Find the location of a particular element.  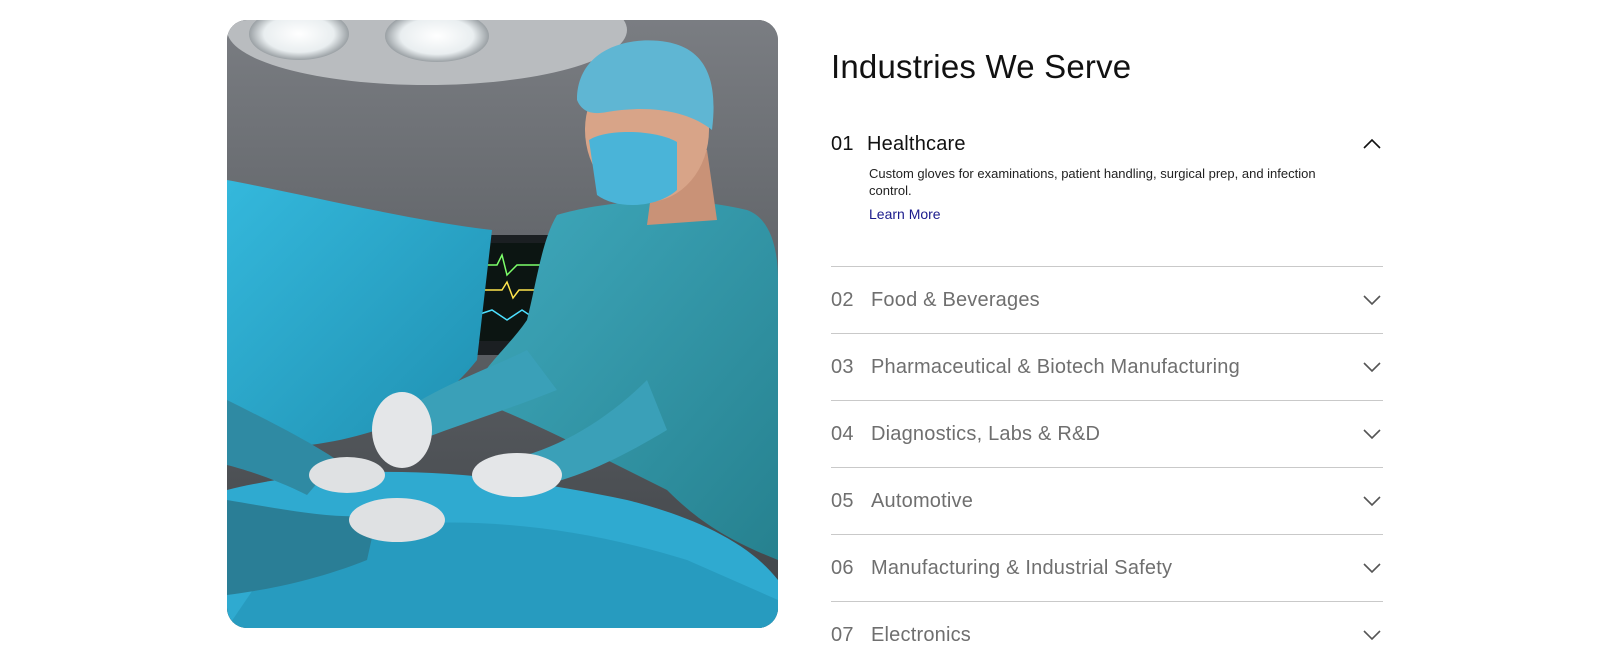

accordion-number: 07 is located at coordinates (842, 634).